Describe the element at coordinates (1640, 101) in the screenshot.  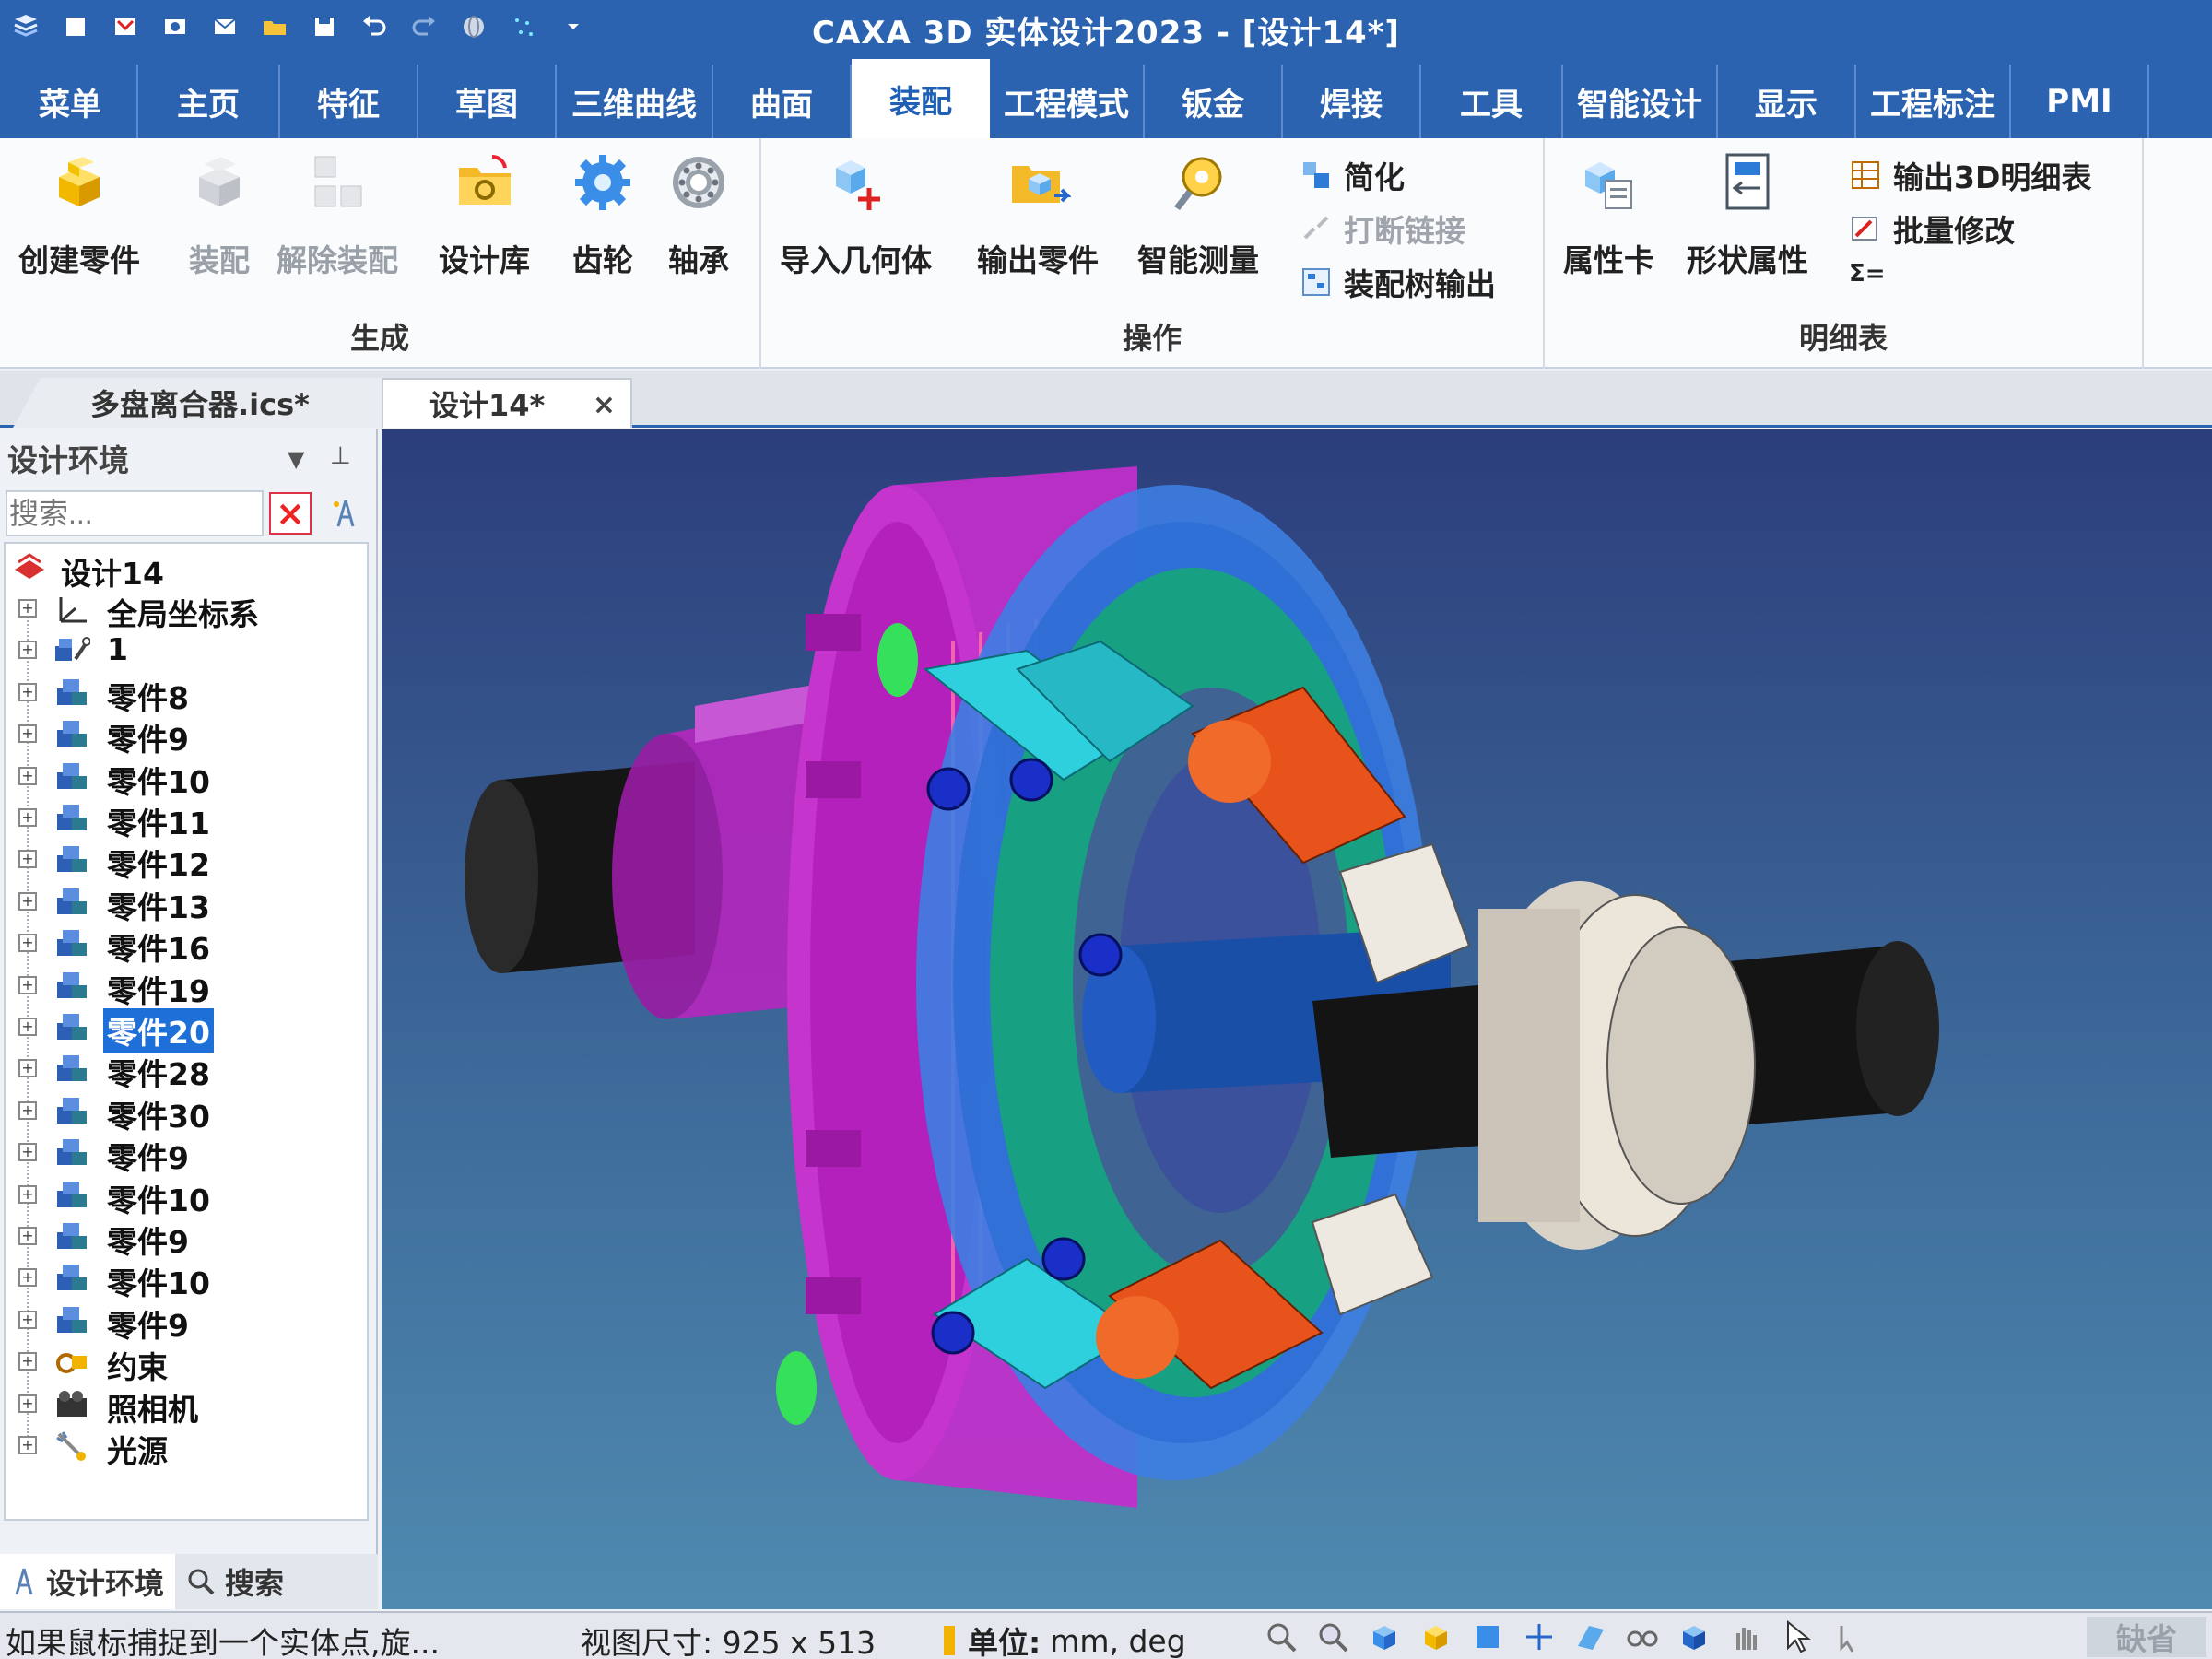
I see `tab-smart-design: 智能设计` at that location.